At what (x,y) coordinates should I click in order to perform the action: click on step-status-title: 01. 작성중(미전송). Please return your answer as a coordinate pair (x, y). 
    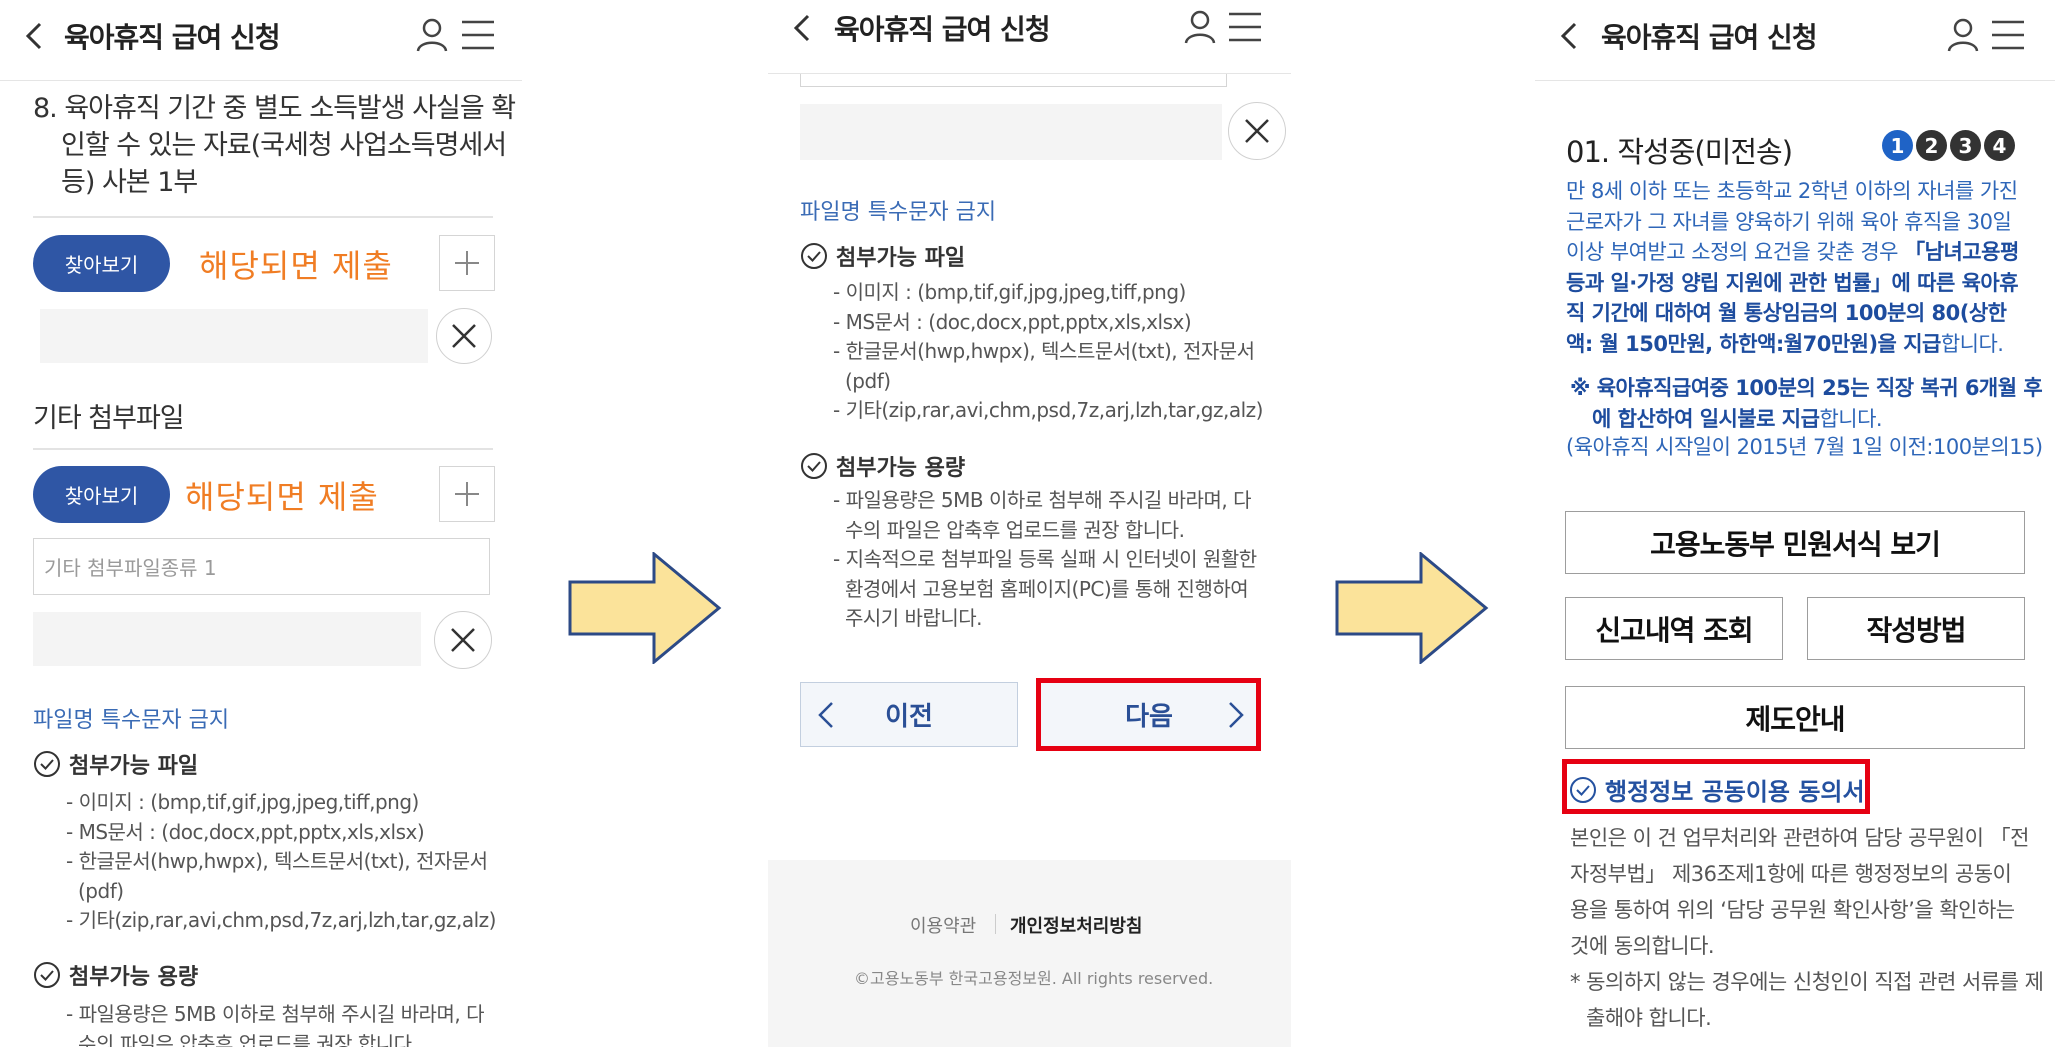
    Looking at the image, I should click on (1679, 152).